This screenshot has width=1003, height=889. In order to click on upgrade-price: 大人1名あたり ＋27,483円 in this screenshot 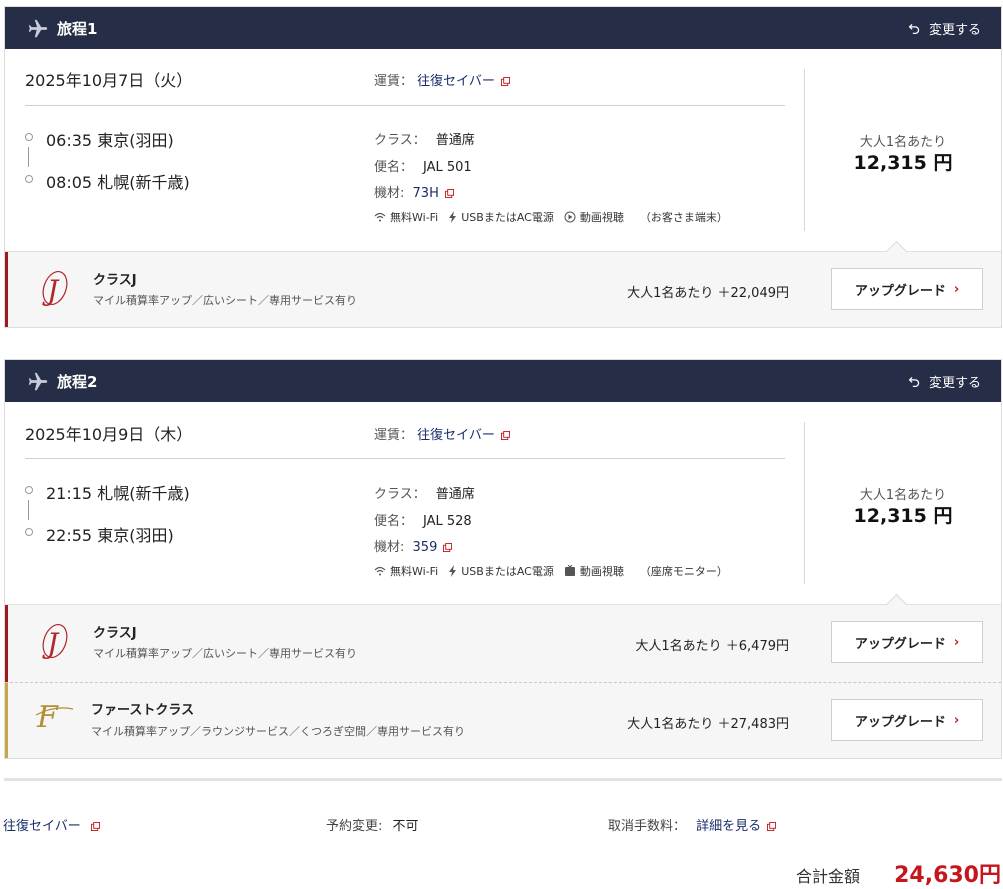, I will do `click(708, 724)`.